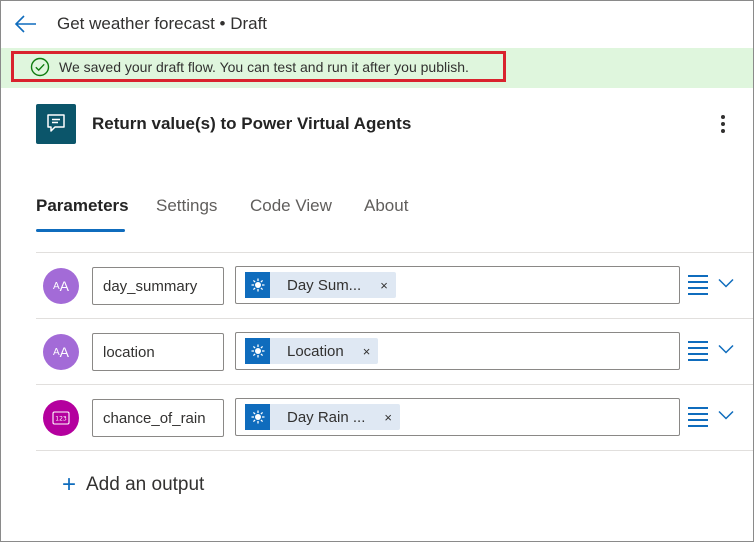 Image resolution: width=754 pixels, height=542 pixels. What do you see at coordinates (457, 285) in the screenshot?
I see `output-value-field: Day Sum... ×` at bounding box center [457, 285].